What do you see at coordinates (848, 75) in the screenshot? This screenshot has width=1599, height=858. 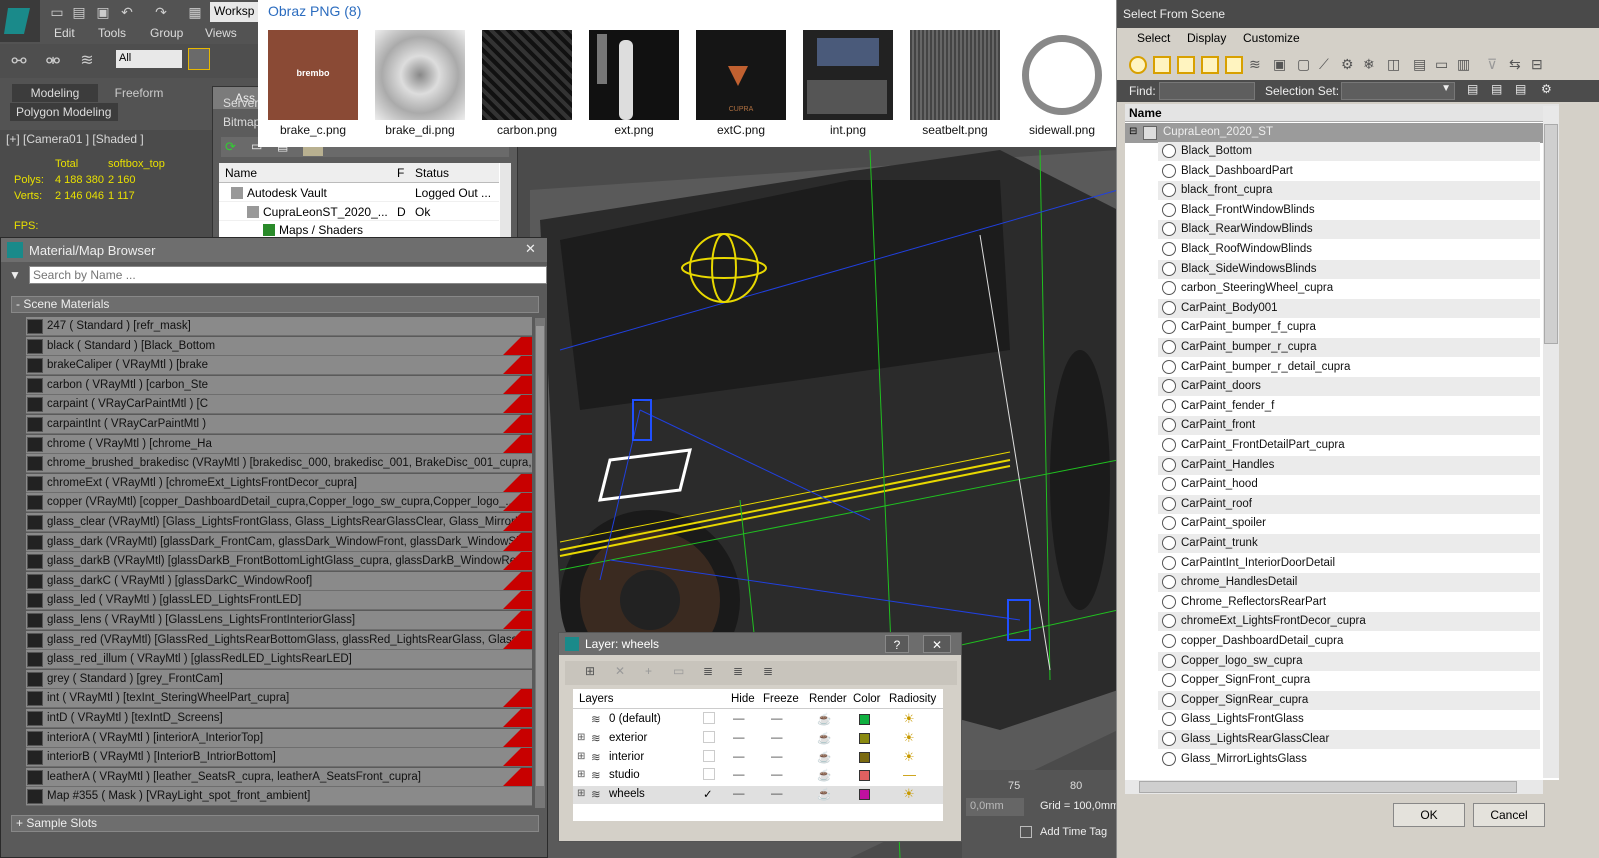 I see `thumb-int` at bounding box center [848, 75].